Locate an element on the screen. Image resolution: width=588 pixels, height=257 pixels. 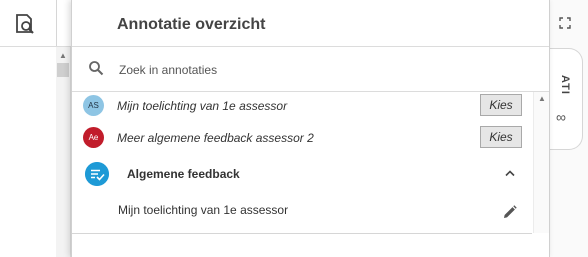
pencil-icon is located at coordinates (509, 212).